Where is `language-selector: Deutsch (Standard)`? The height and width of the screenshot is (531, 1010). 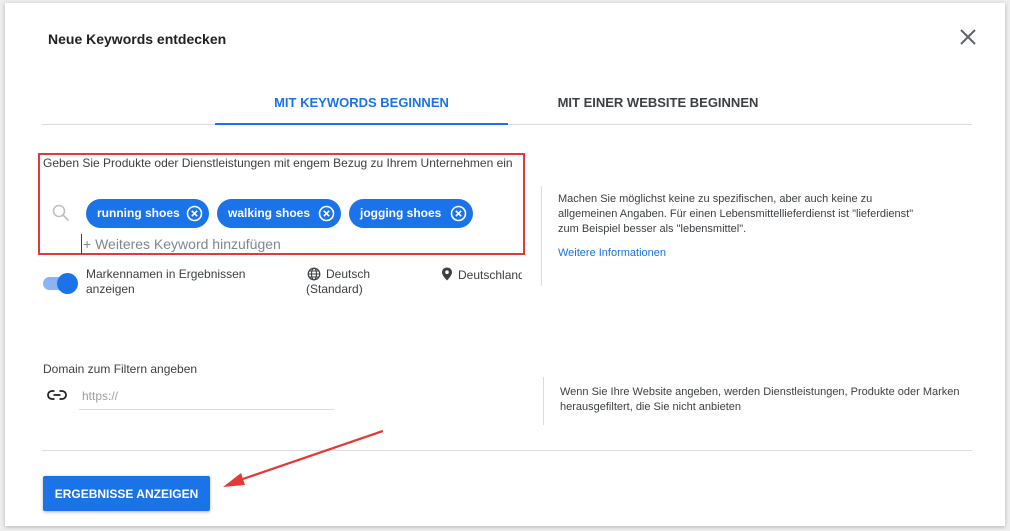 language-selector: Deutsch (Standard) is located at coordinates (338, 282).